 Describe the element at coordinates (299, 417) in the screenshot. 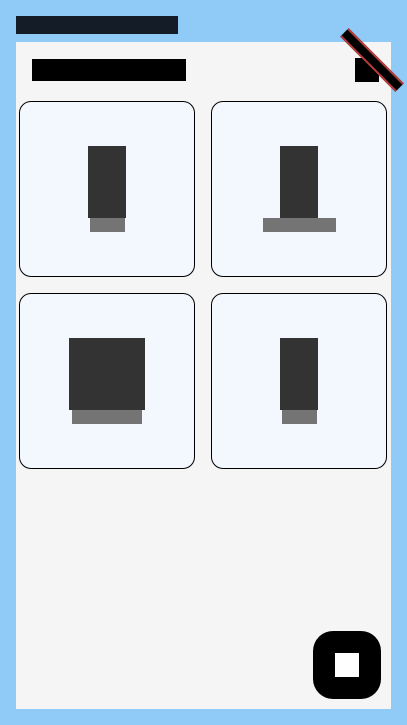

I see `product-icon-4-base` at that location.